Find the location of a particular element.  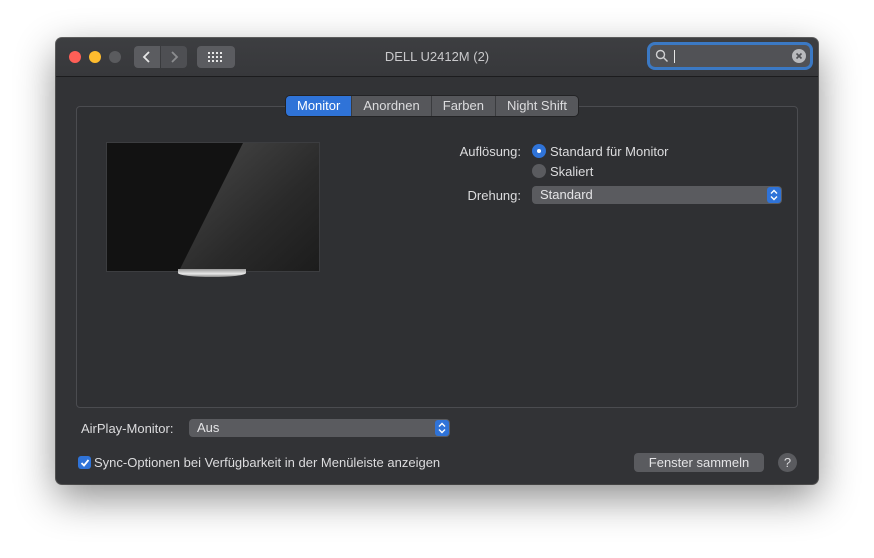

chevron-right-icon is located at coordinates (175, 57).